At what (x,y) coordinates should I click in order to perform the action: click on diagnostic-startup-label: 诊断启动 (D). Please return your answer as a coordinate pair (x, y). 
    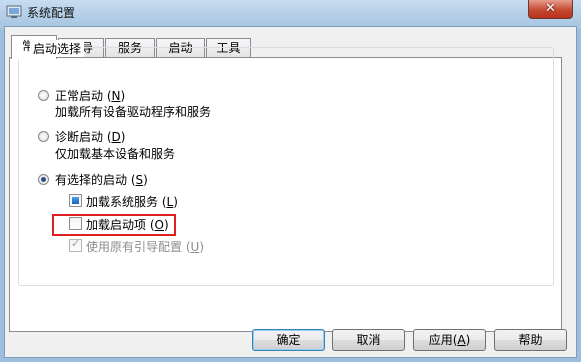
    Looking at the image, I should click on (90, 136).